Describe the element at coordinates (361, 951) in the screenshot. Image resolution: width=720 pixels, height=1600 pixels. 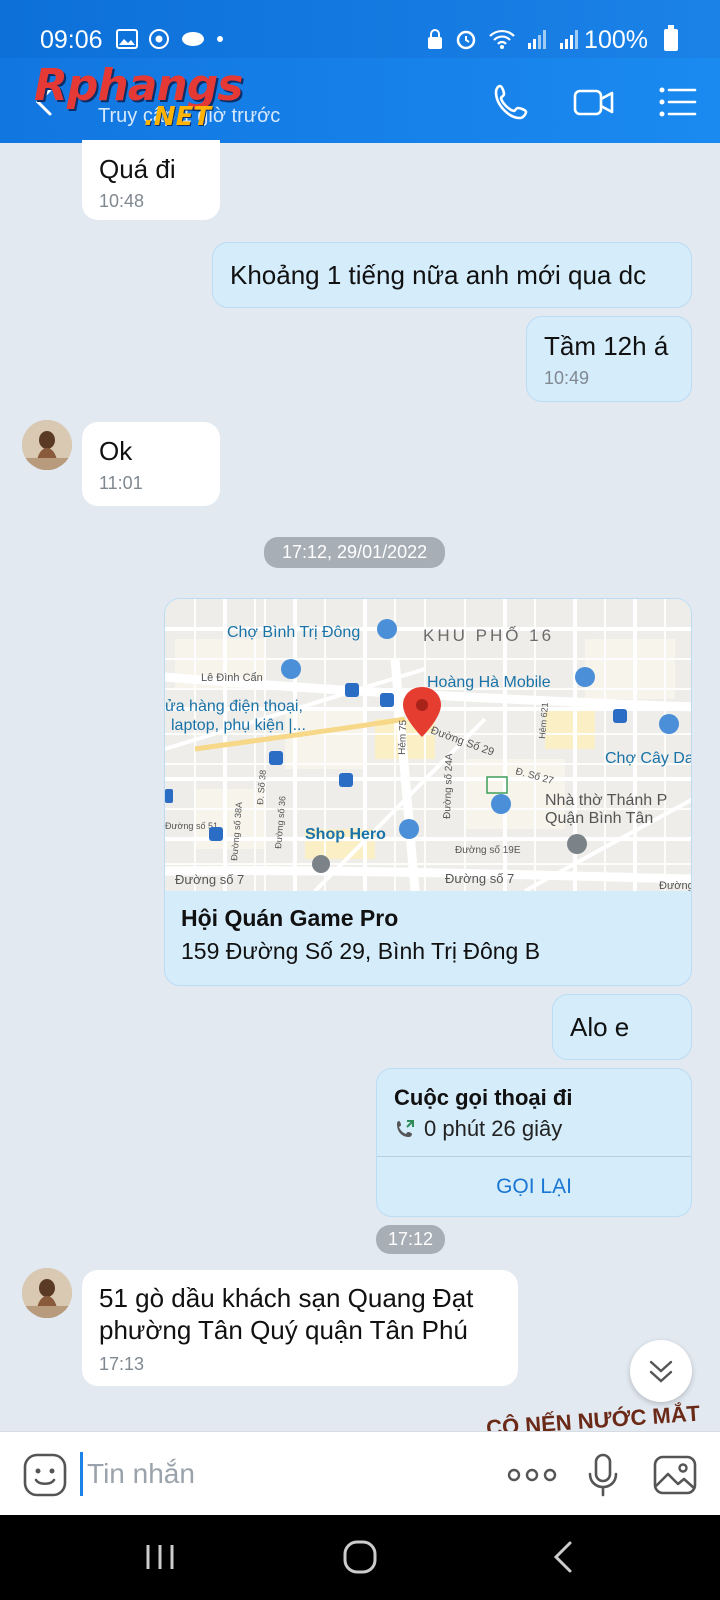
I see `location-address: 159 Đường Số 29, Bình Trị Đông B` at that location.